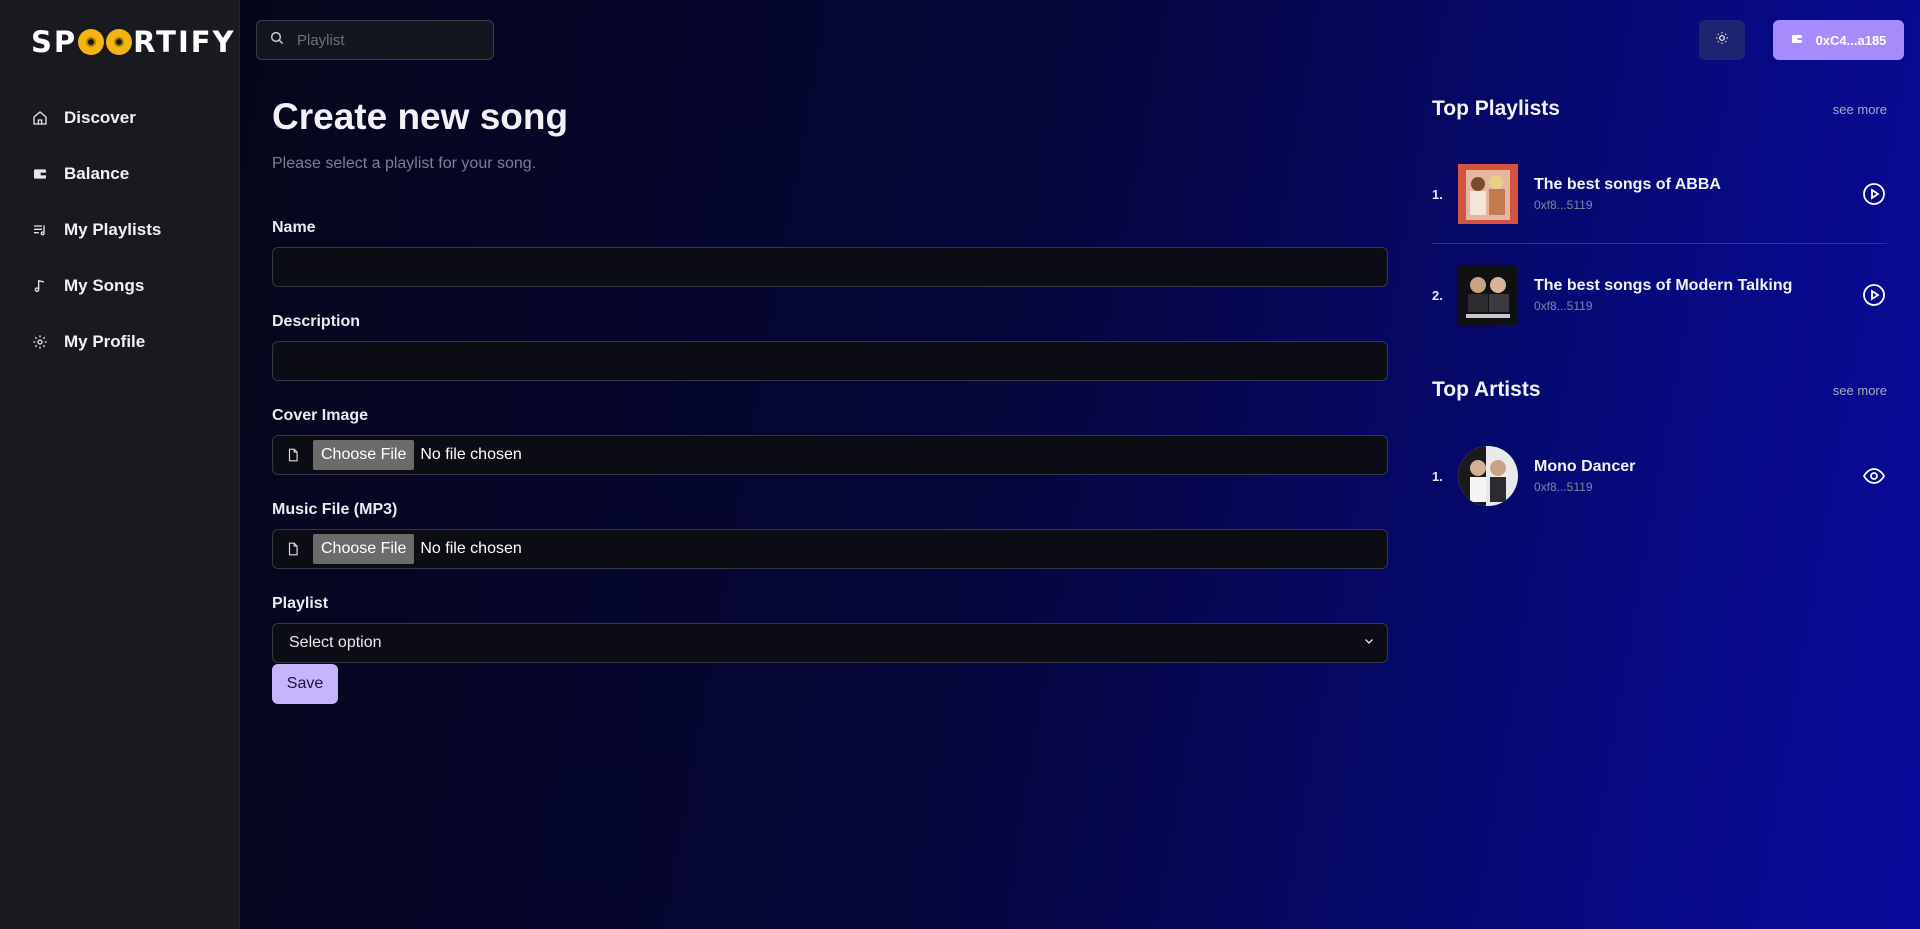  What do you see at coordinates (97, 173) in the screenshot?
I see `sidebar-item-label: Balance` at bounding box center [97, 173].